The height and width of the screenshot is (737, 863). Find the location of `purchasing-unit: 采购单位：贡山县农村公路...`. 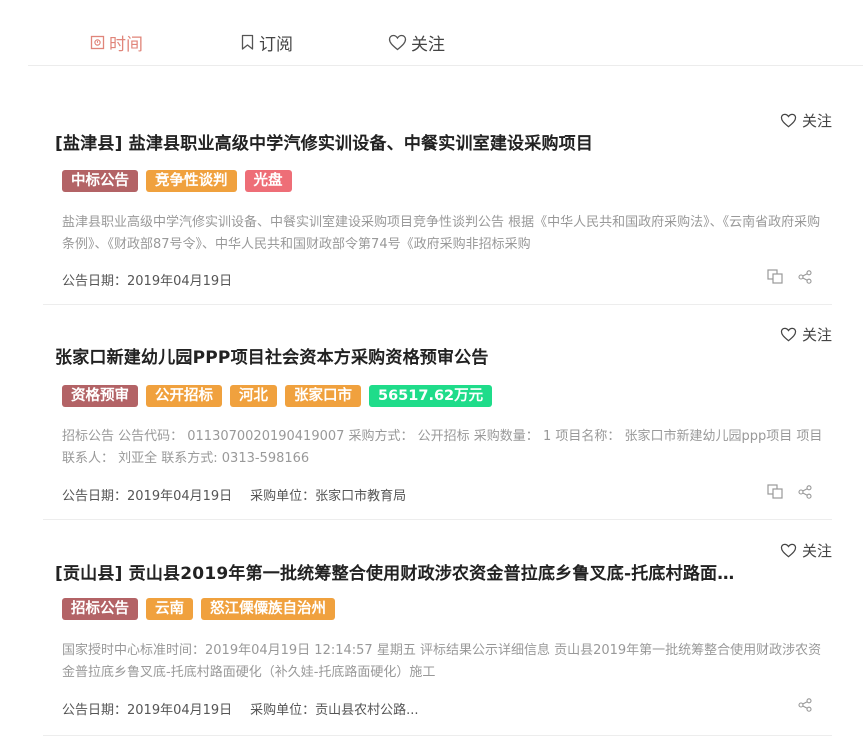

purchasing-unit: 采购单位：贡山县农村公路... is located at coordinates (334, 710).